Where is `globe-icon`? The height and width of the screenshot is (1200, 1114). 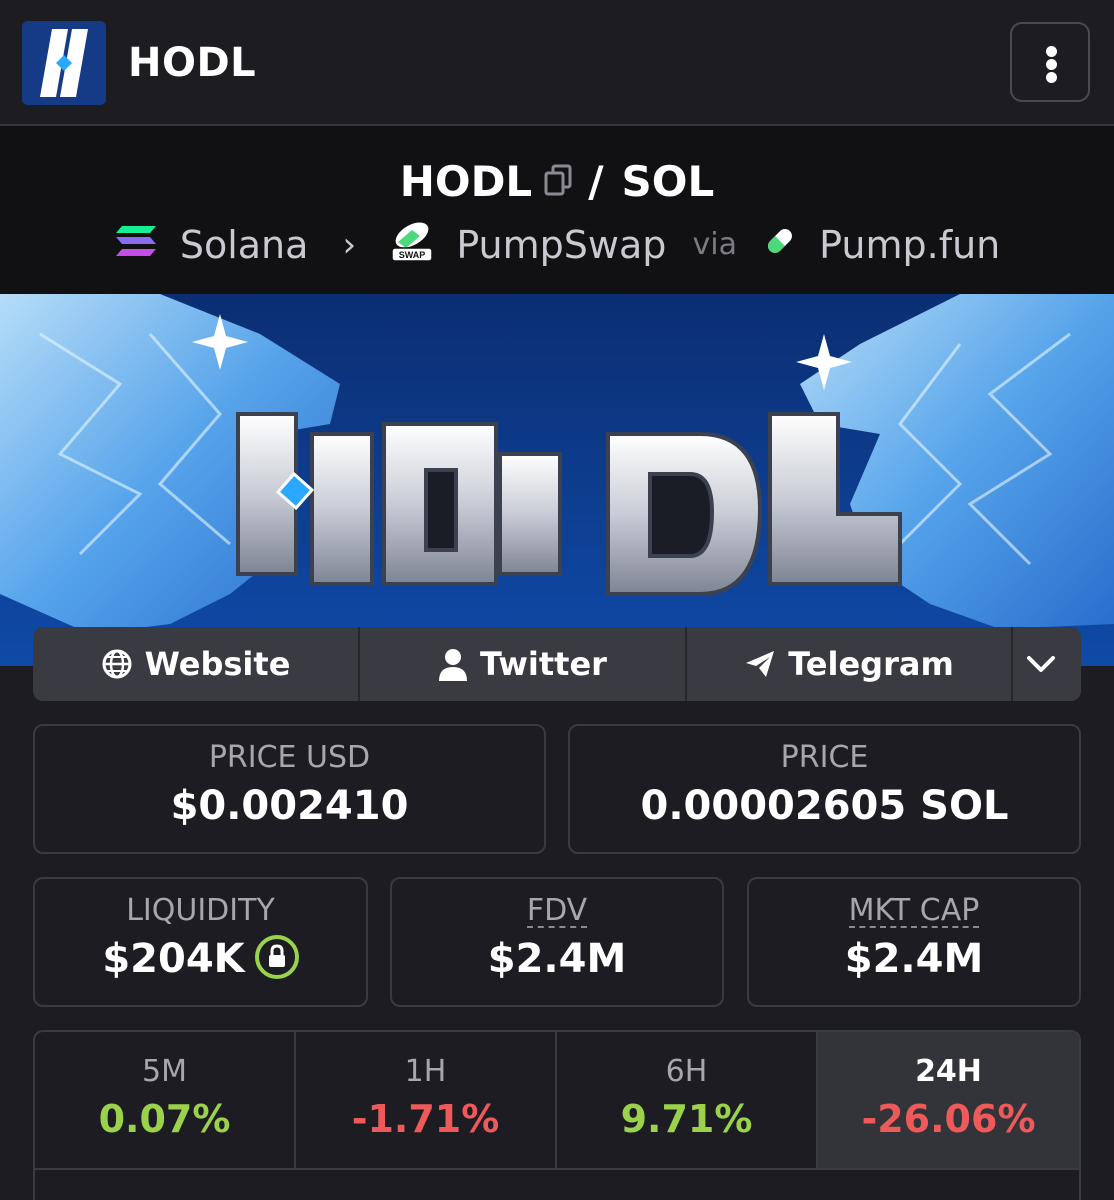 globe-icon is located at coordinates (117, 664).